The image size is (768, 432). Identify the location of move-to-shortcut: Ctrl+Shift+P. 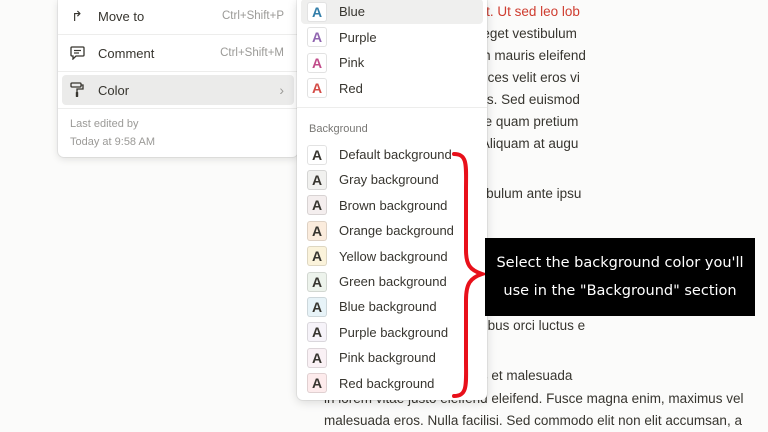
(253, 16).